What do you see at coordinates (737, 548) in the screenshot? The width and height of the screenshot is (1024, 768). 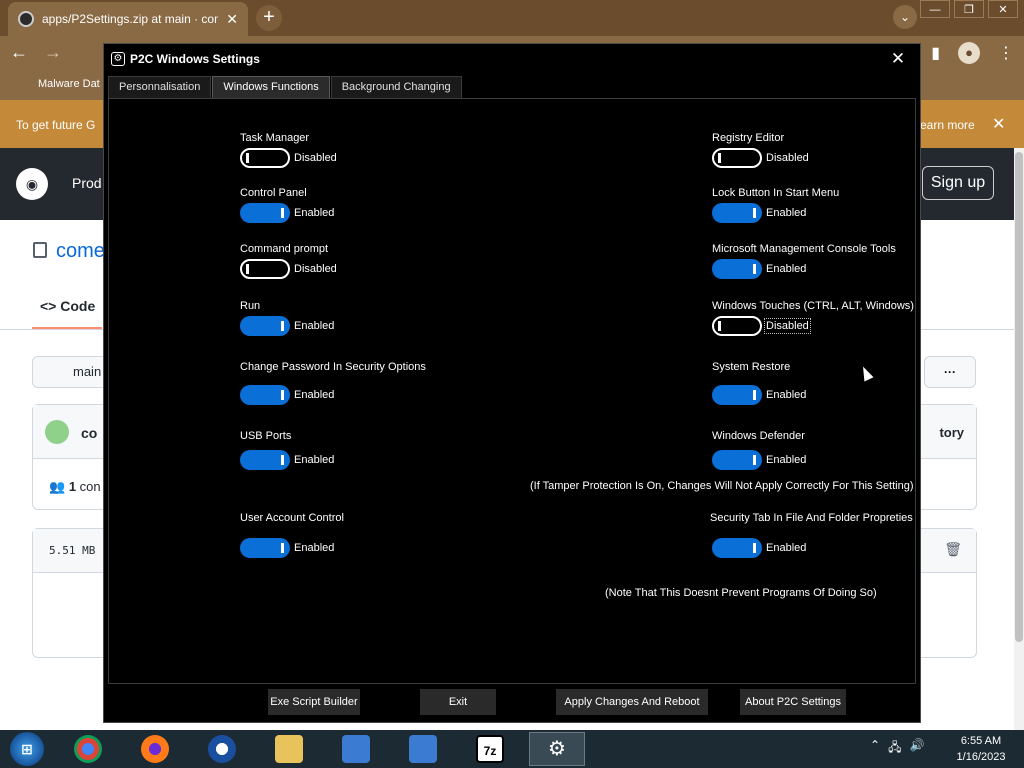 I see `security-tab-toggle` at bounding box center [737, 548].